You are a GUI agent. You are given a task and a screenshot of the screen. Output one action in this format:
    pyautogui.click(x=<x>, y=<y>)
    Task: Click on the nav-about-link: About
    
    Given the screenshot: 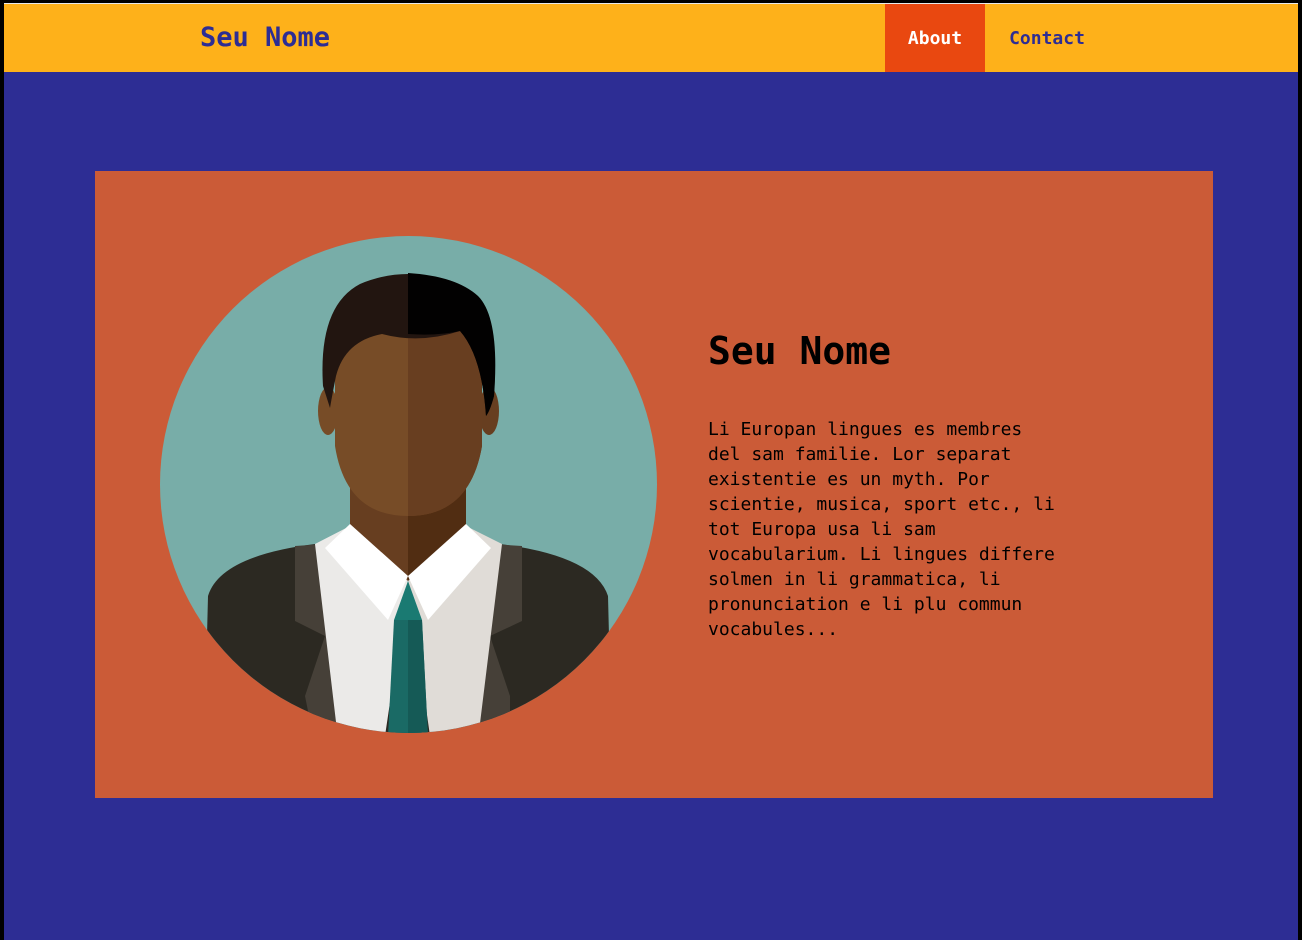 What is the action you would take?
    pyautogui.click(x=935, y=38)
    